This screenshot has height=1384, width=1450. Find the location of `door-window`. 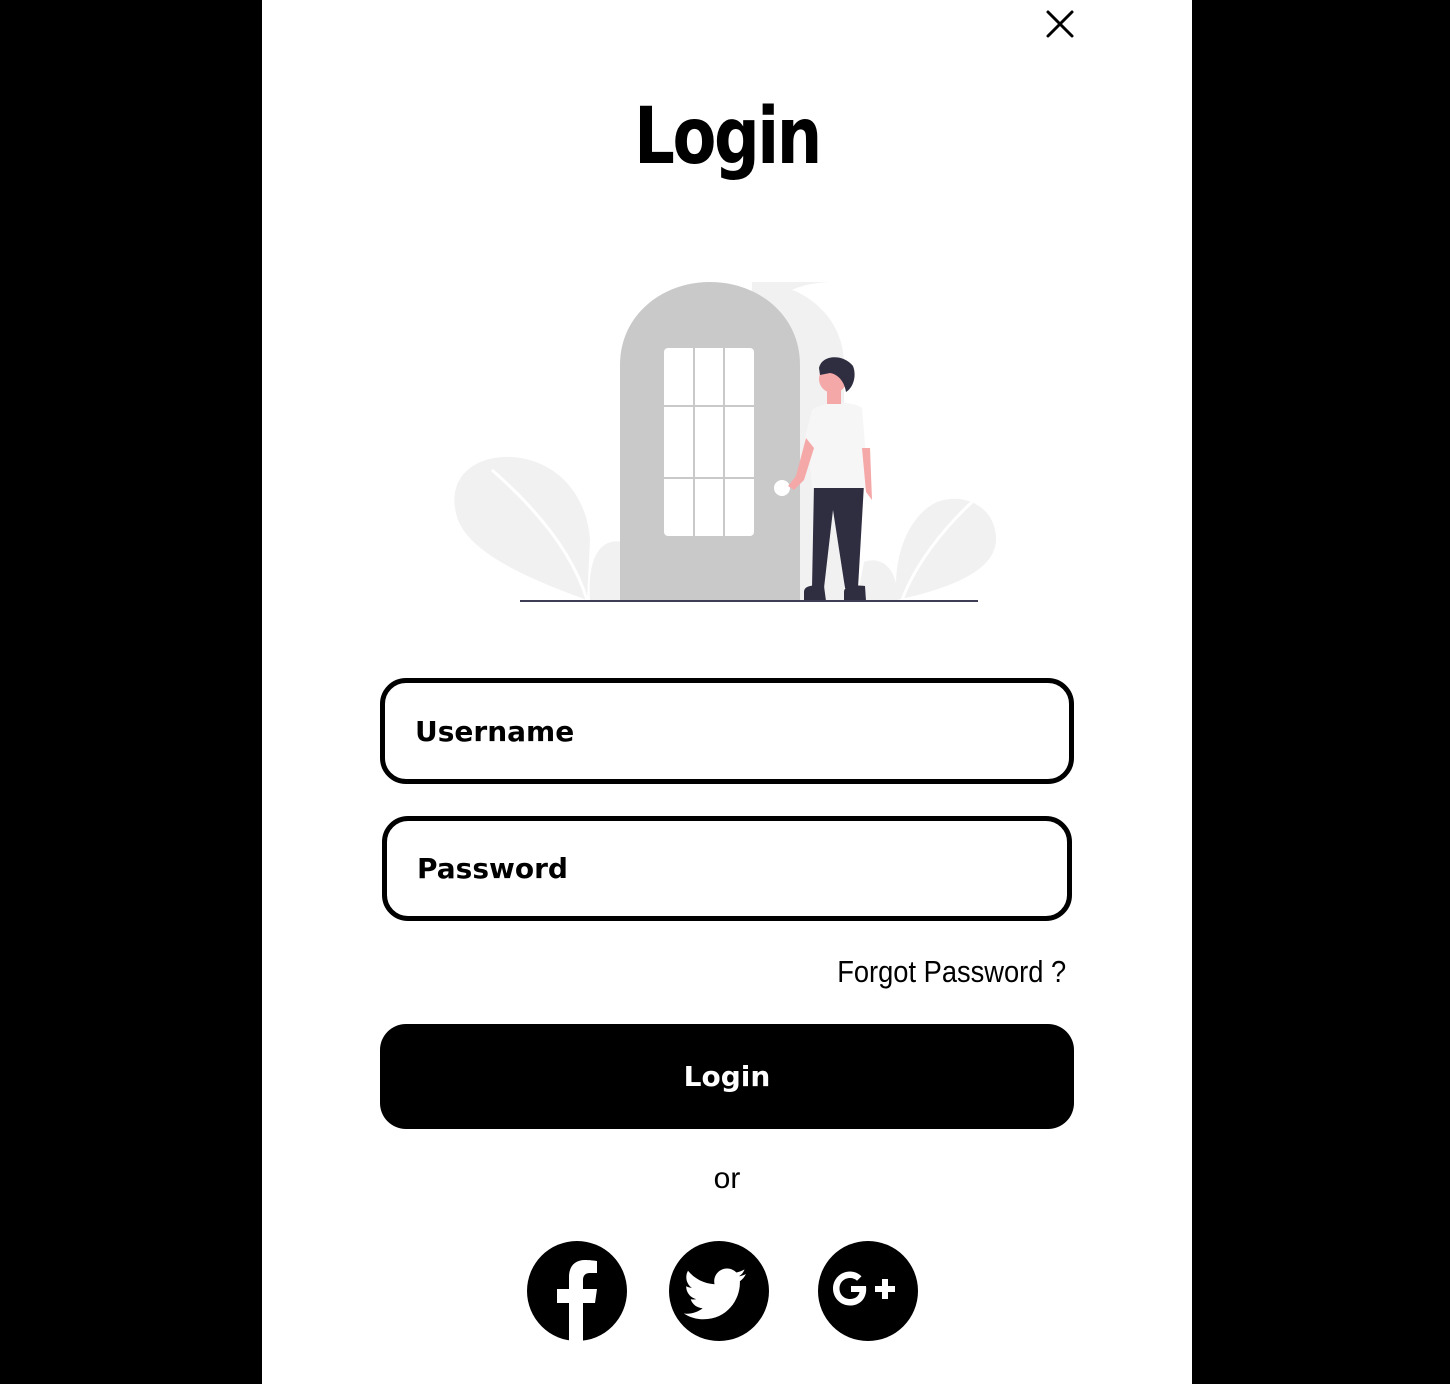

door-window is located at coordinates (709, 442).